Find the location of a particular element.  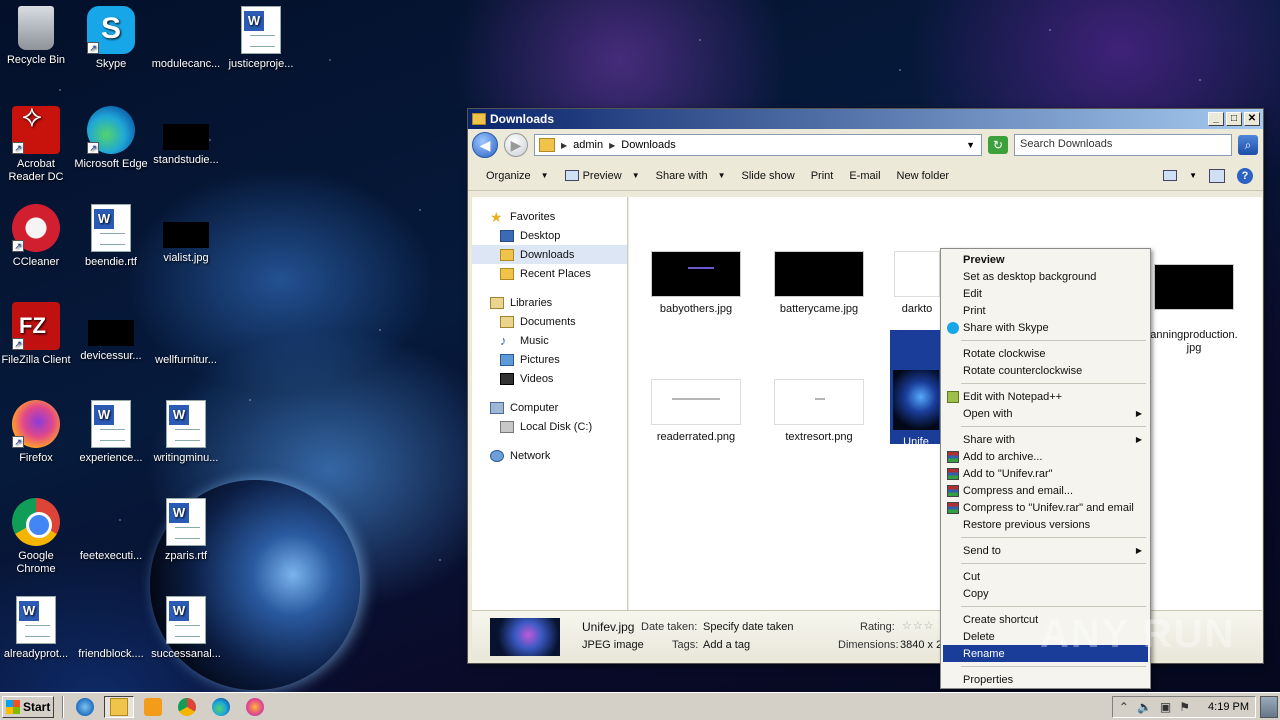

start-button: Start is located at coordinates (28, 706).